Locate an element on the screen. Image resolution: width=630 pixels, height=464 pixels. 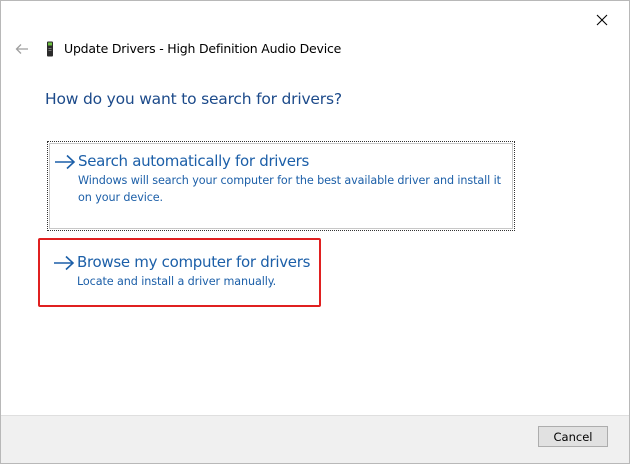
dialog-footer: Cancel is located at coordinates (315, 439).